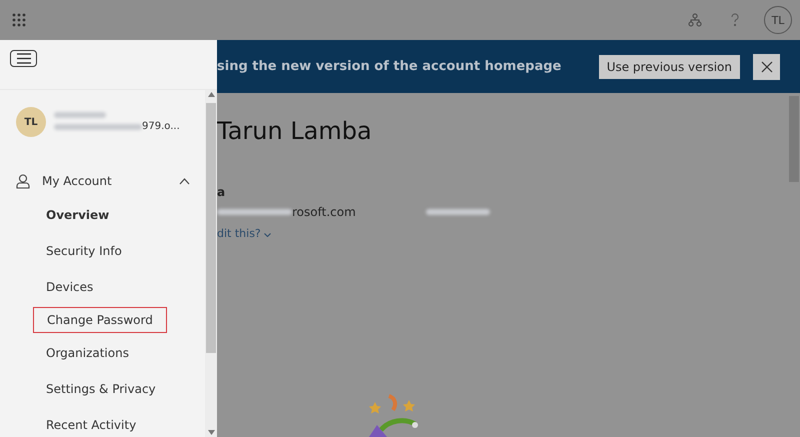 Image resolution: width=800 pixels, height=437 pixels. What do you see at coordinates (211, 432) in the screenshot?
I see `scroll-down-icon` at bounding box center [211, 432].